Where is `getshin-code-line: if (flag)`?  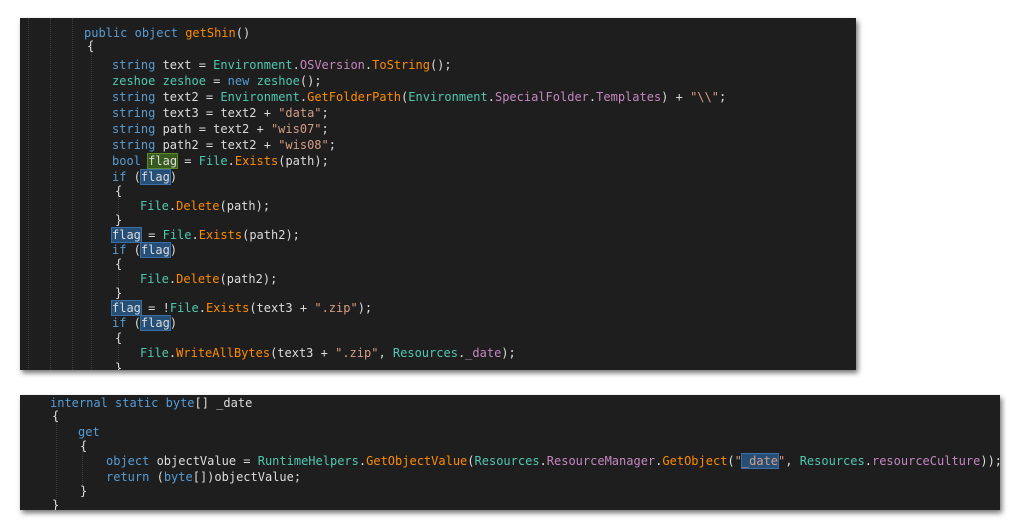
getshin-code-line: if (flag) is located at coordinates (484, 323).